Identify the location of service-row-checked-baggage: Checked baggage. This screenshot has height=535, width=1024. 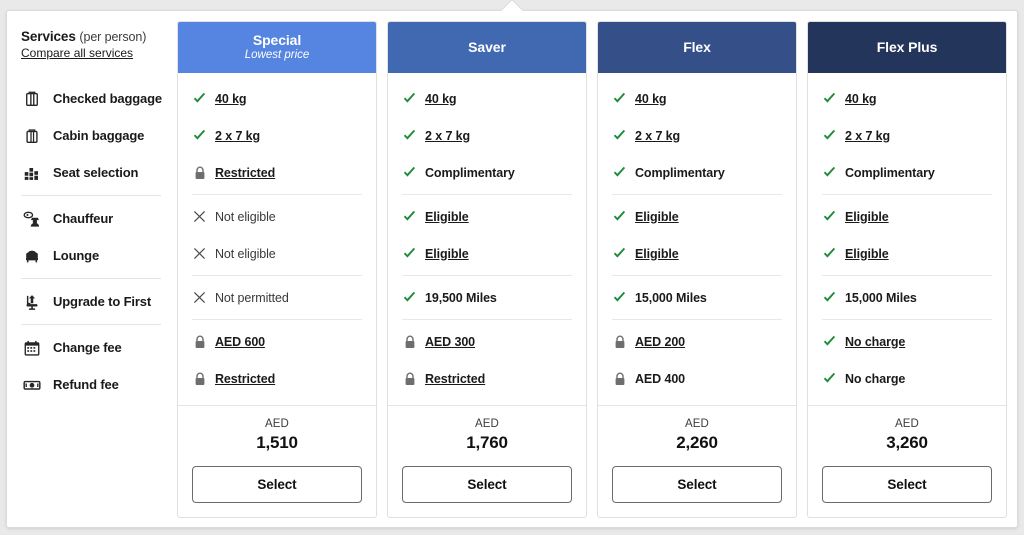
(91, 98).